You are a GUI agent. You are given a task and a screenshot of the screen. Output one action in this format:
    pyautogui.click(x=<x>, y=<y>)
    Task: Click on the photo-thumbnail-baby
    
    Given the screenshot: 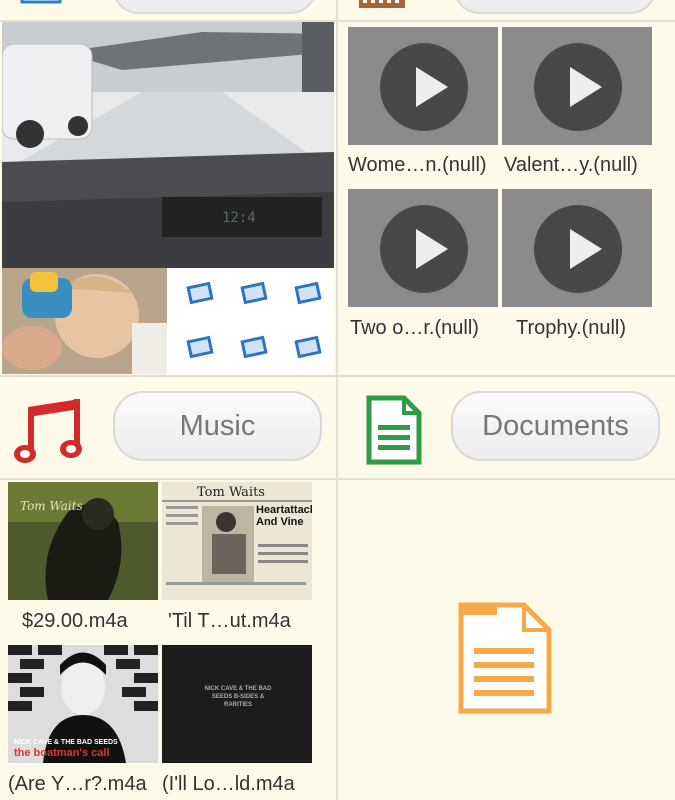 What is the action you would take?
    pyautogui.click(x=84, y=321)
    